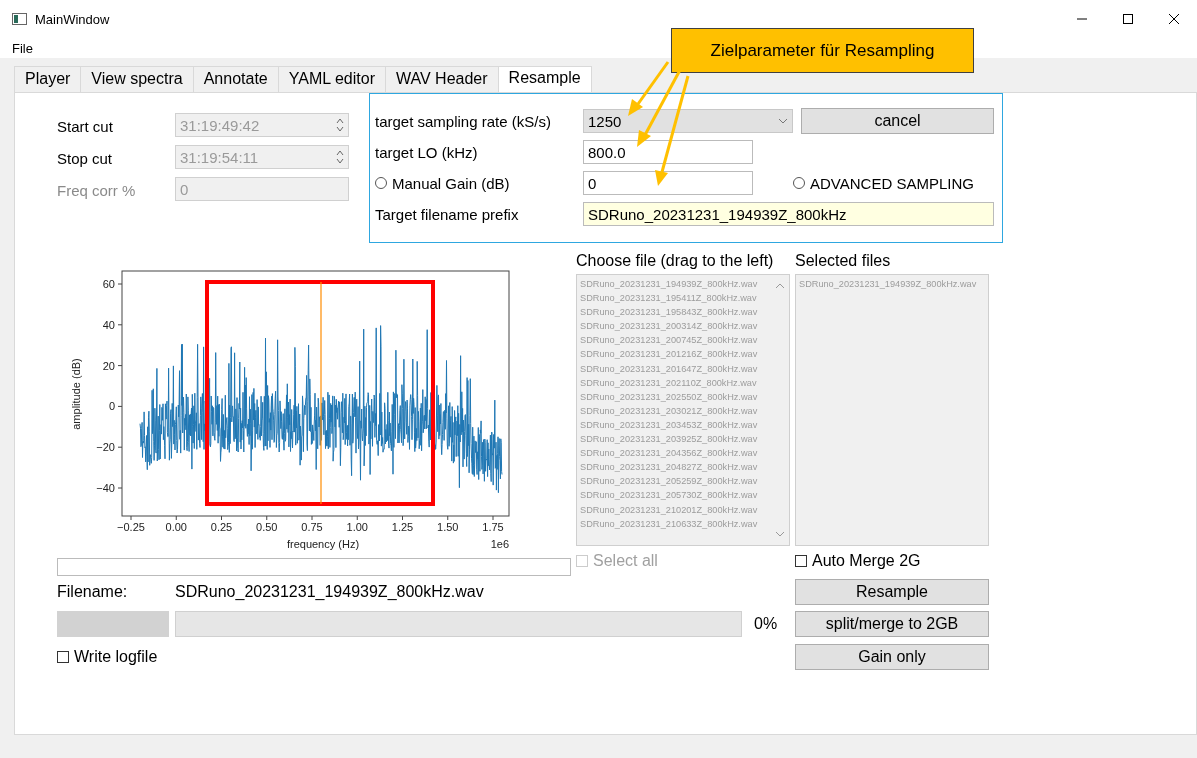  What do you see at coordinates (479, 183) in the screenshot?
I see `radio-button: Manual Gain (dB)` at bounding box center [479, 183].